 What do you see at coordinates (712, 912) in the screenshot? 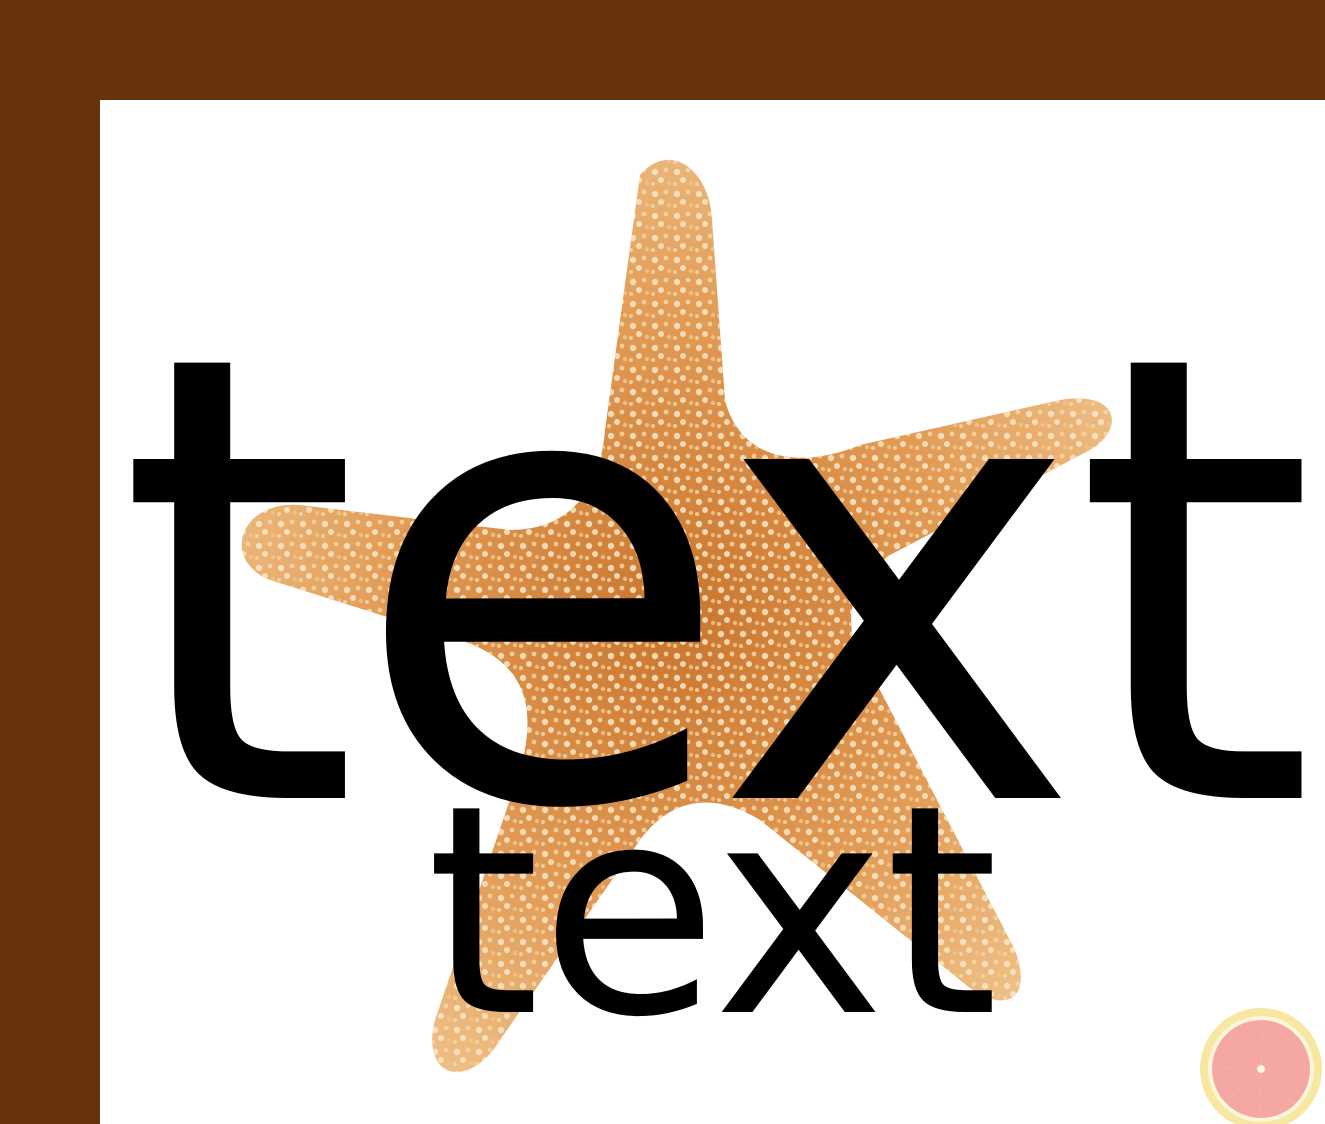
I see `subline-text: text` at bounding box center [712, 912].